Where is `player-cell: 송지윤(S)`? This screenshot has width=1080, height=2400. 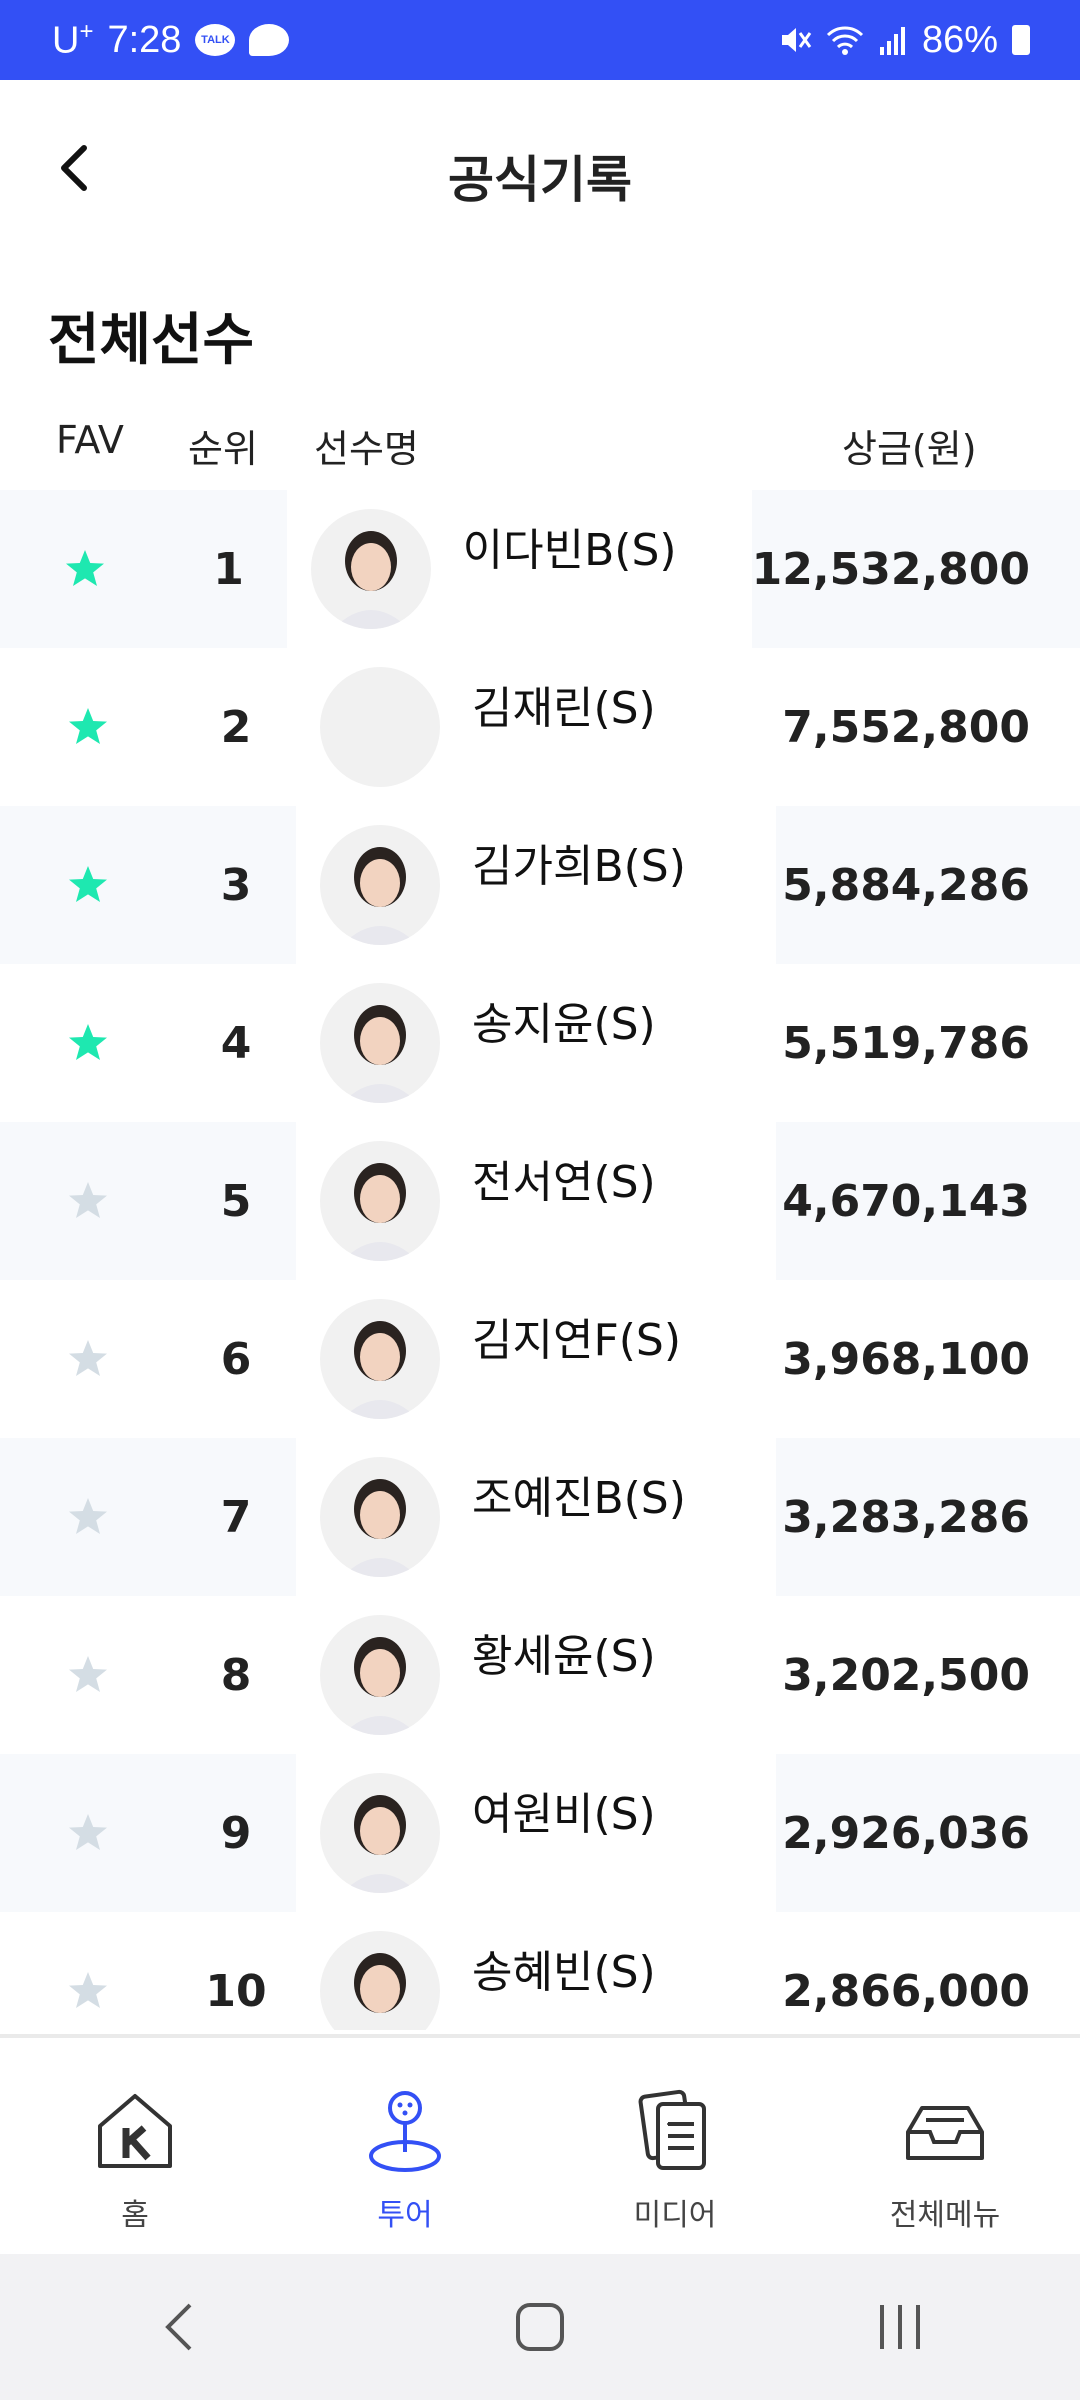 player-cell: 송지윤(S) is located at coordinates (538, 1043).